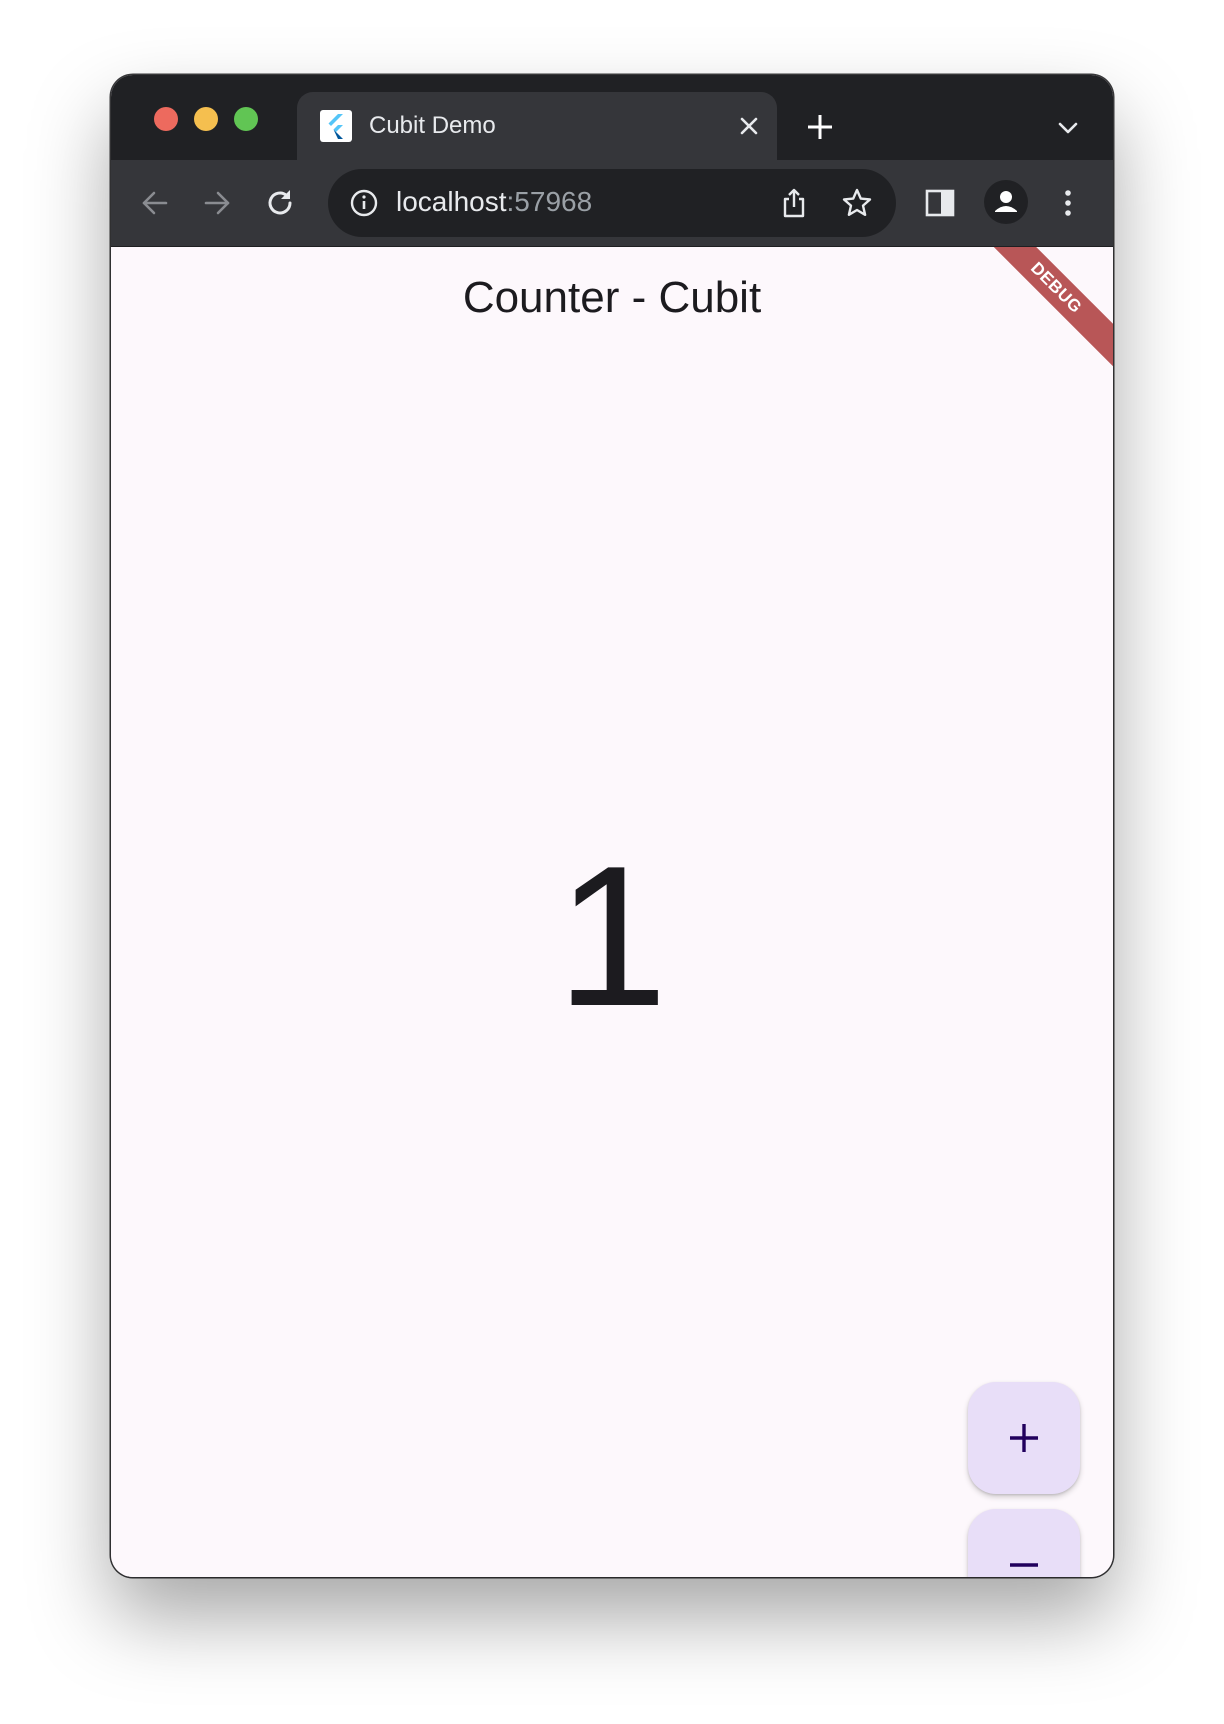  I want to click on close-tab-icon, so click(749, 126).